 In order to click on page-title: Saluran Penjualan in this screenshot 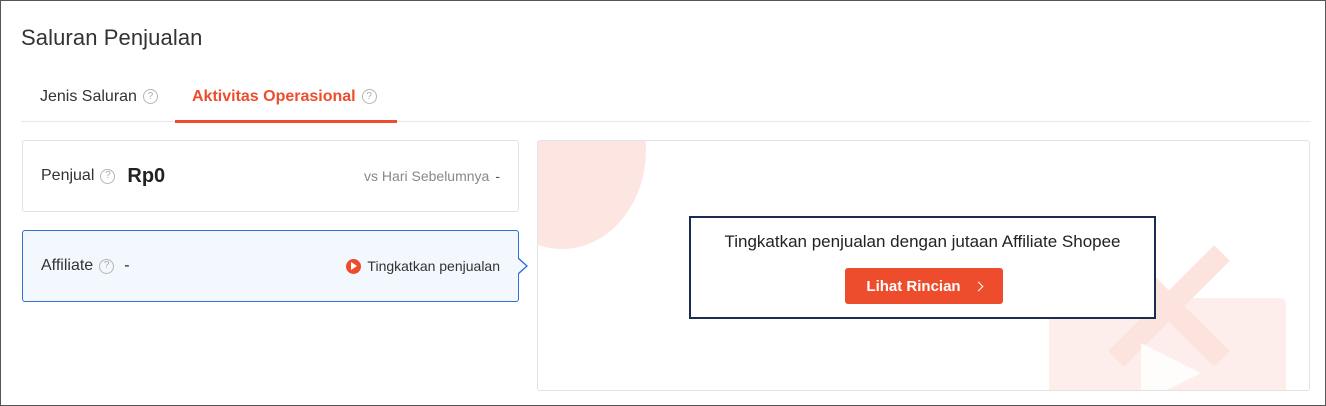, I will do `click(112, 37)`.